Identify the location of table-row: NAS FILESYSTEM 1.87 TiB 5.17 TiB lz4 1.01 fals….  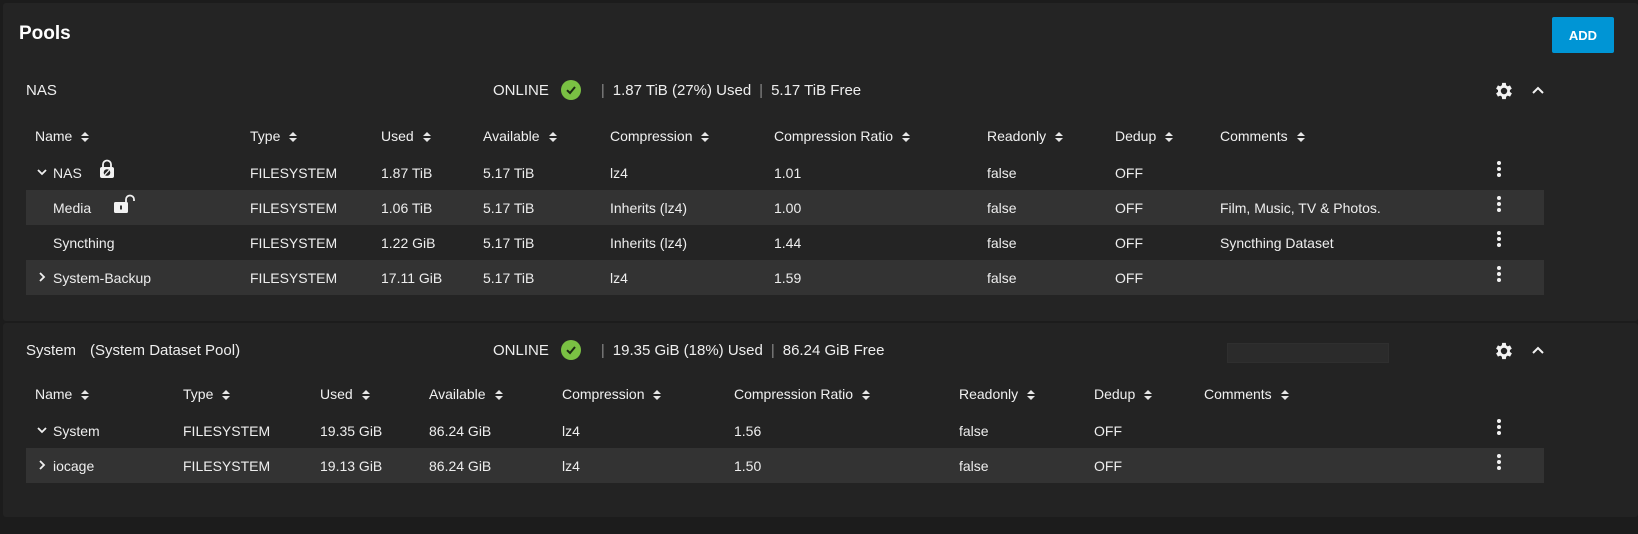
(785, 172).